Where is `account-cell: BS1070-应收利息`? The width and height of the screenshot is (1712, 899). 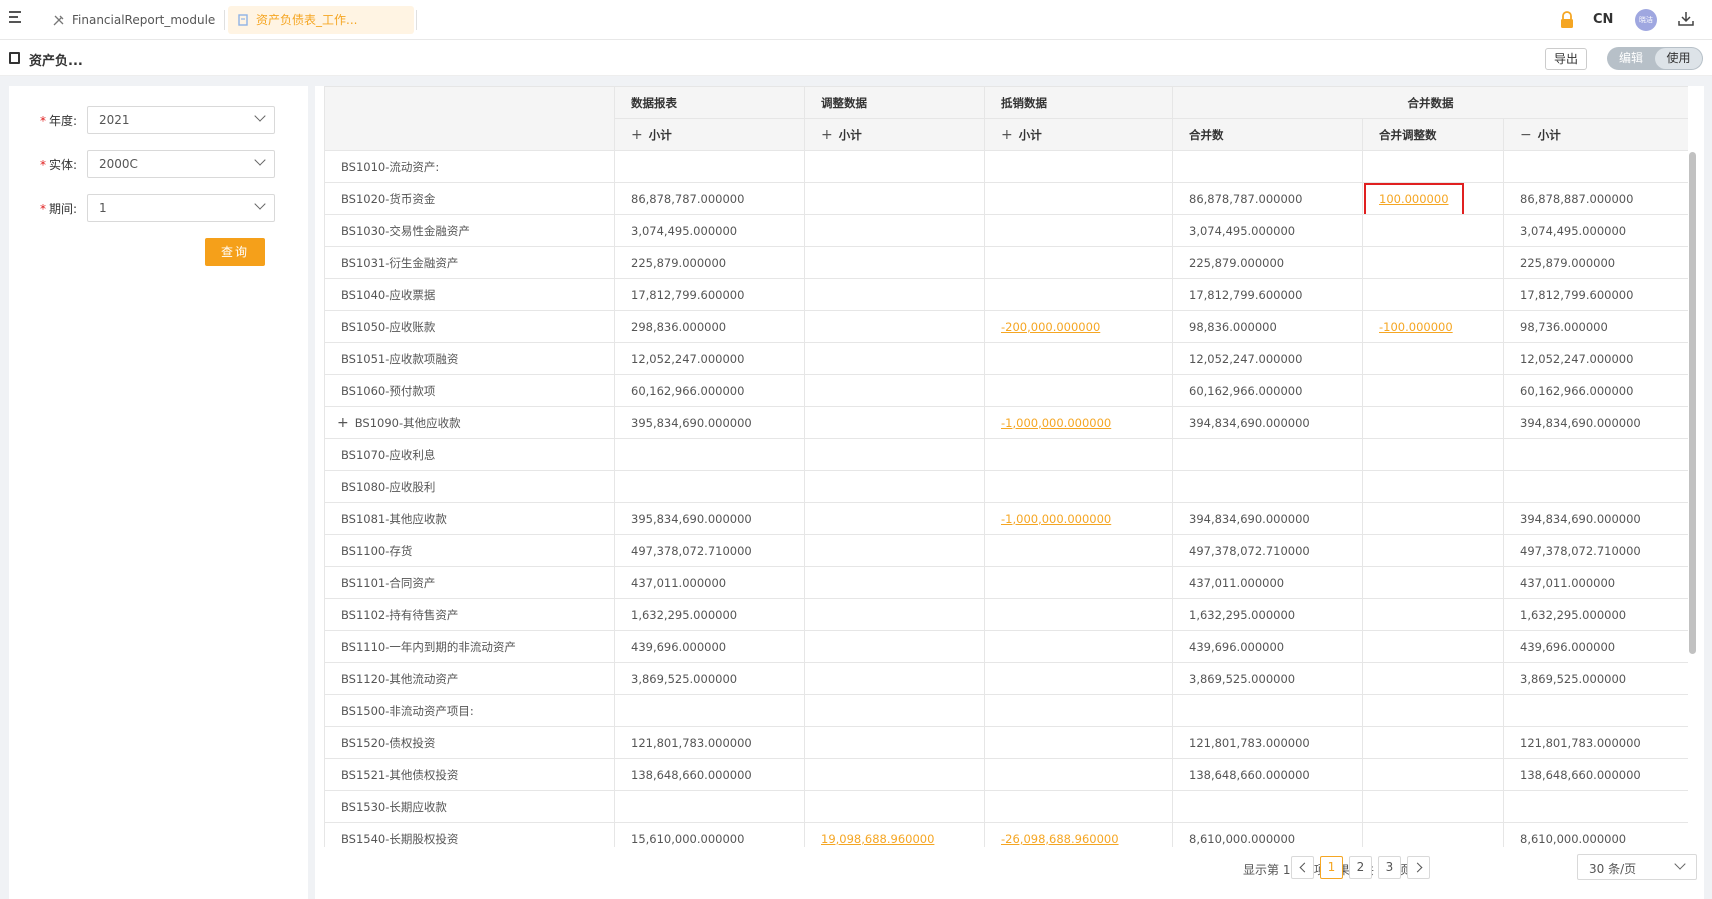
account-cell: BS1070-应收利息 is located at coordinates (469, 454).